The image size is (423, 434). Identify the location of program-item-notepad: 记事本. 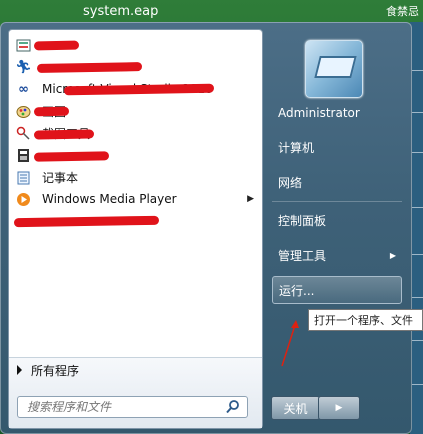
(135, 177).